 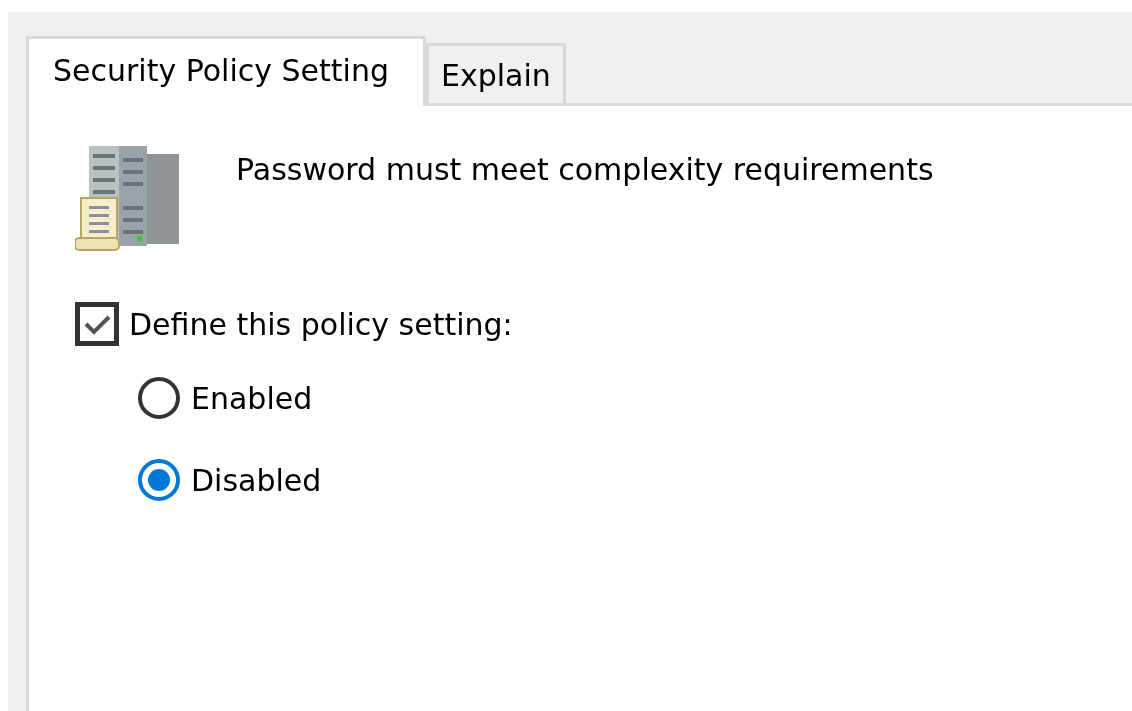 What do you see at coordinates (97, 324) in the screenshot?
I see `checkbox` at bounding box center [97, 324].